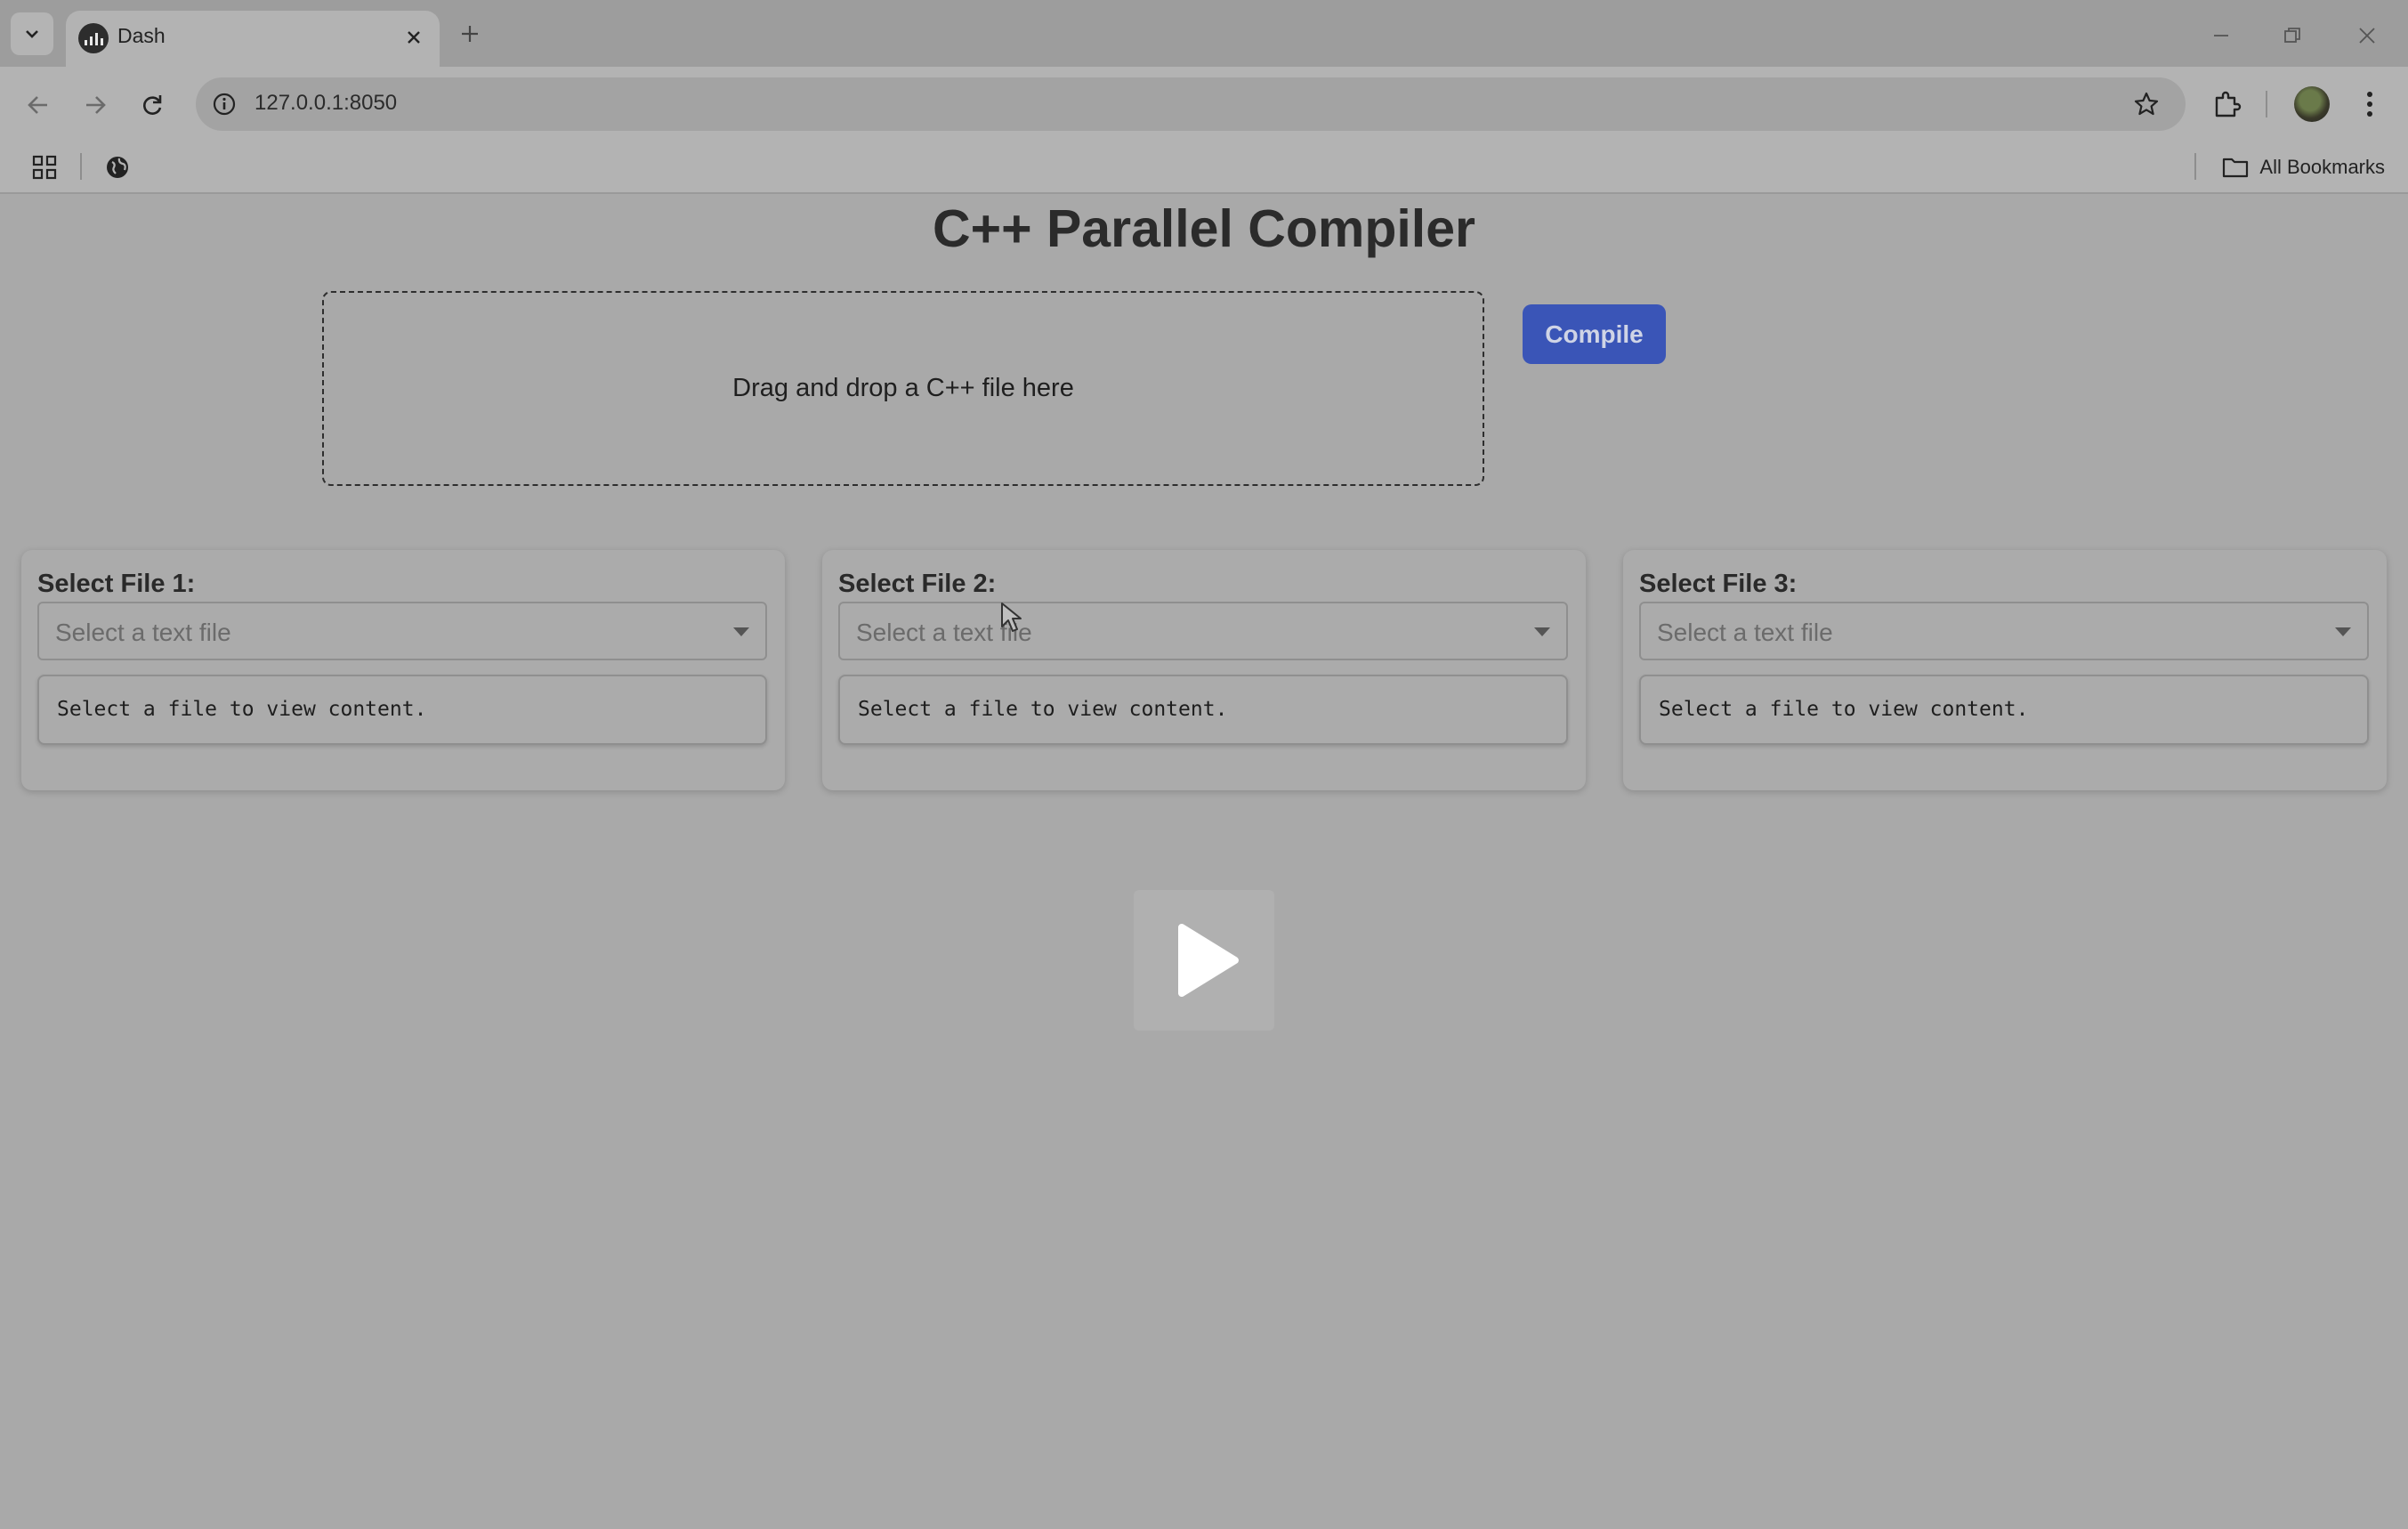  I want to click on apps-grid-icon, so click(45, 167).